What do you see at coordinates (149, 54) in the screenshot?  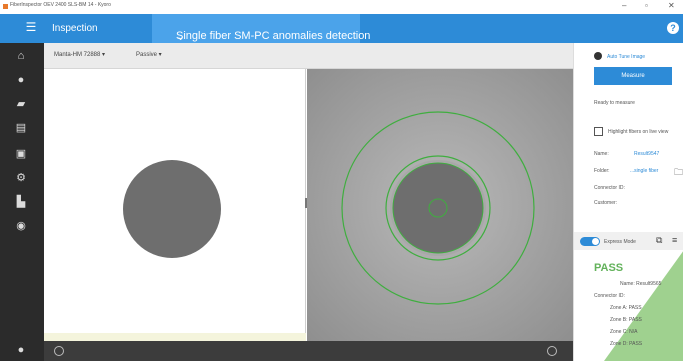 I see `mode-dropdown: Passive ▾` at bounding box center [149, 54].